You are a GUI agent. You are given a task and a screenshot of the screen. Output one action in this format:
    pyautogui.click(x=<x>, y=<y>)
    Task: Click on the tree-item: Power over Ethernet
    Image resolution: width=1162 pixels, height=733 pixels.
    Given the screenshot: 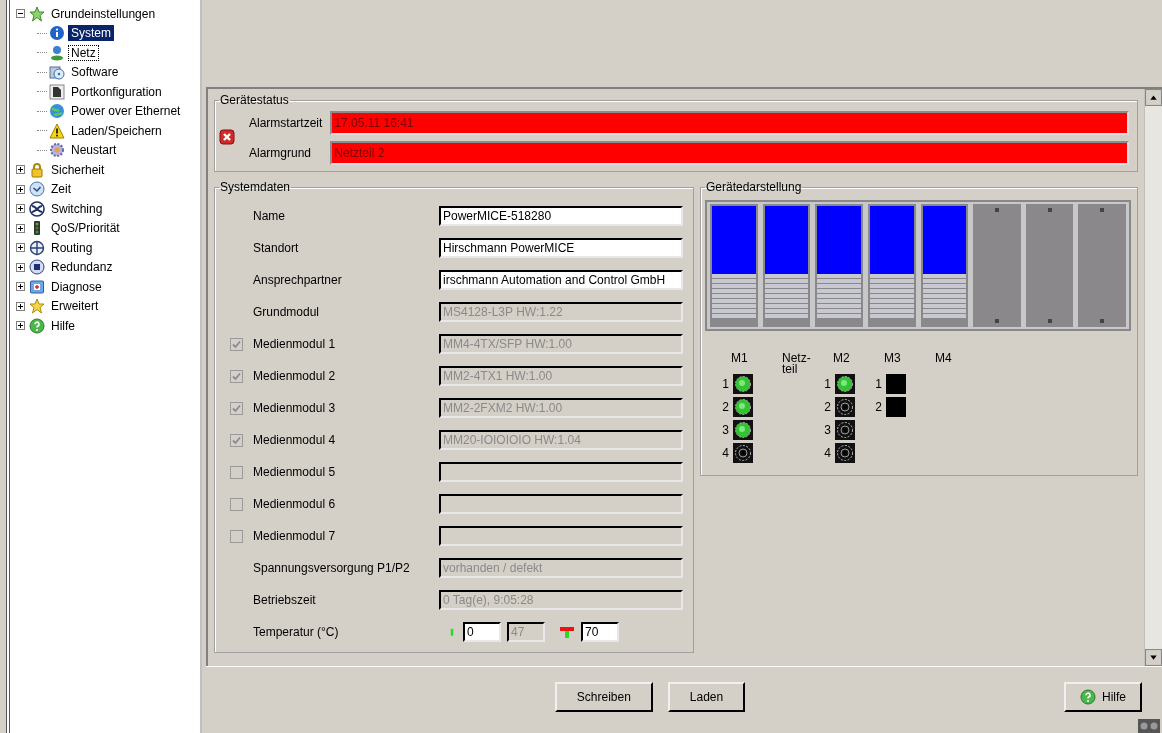 What is the action you would take?
    pyautogui.click(x=126, y=111)
    